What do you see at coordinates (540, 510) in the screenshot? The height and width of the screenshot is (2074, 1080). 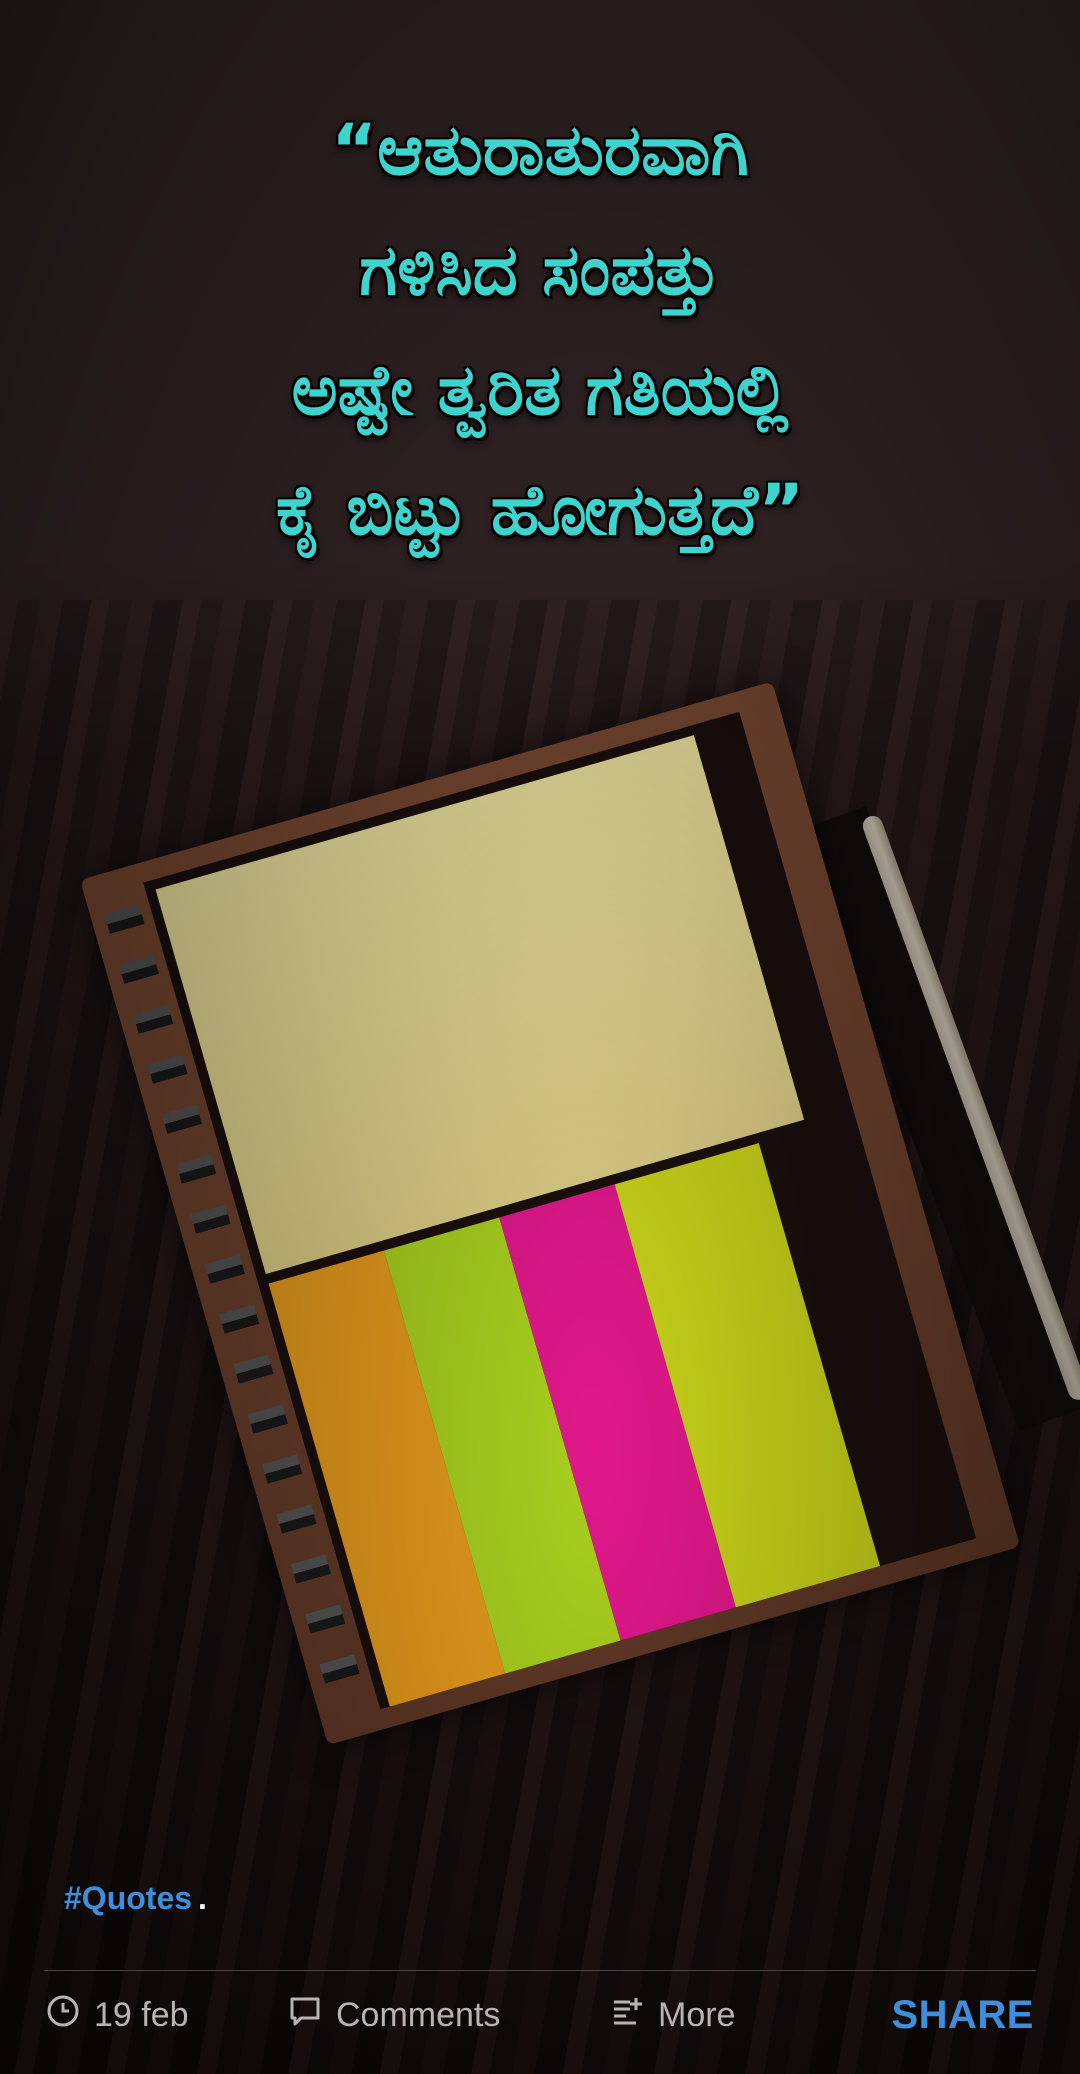 I see `quote-line-4: ಕೈ ಬಿಟ್ಟು ಹೋಗುತ್ತದೆ”` at bounding box center [540, 510].